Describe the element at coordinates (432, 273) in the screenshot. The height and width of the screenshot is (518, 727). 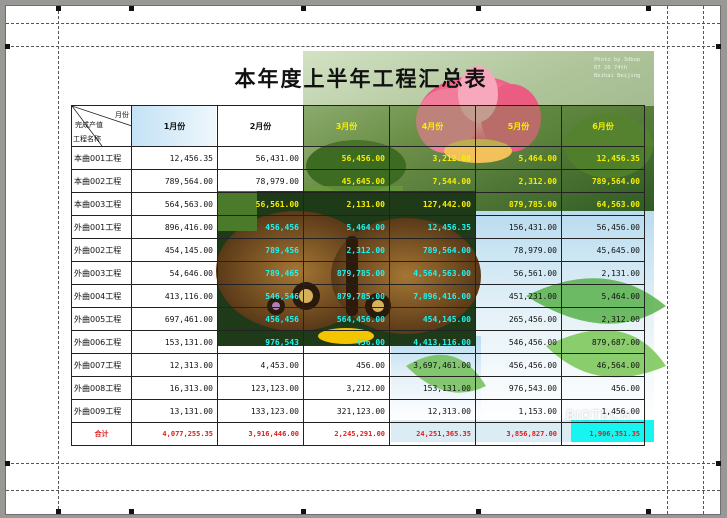
I see `value-cell: 4,564,563.00` at that location.